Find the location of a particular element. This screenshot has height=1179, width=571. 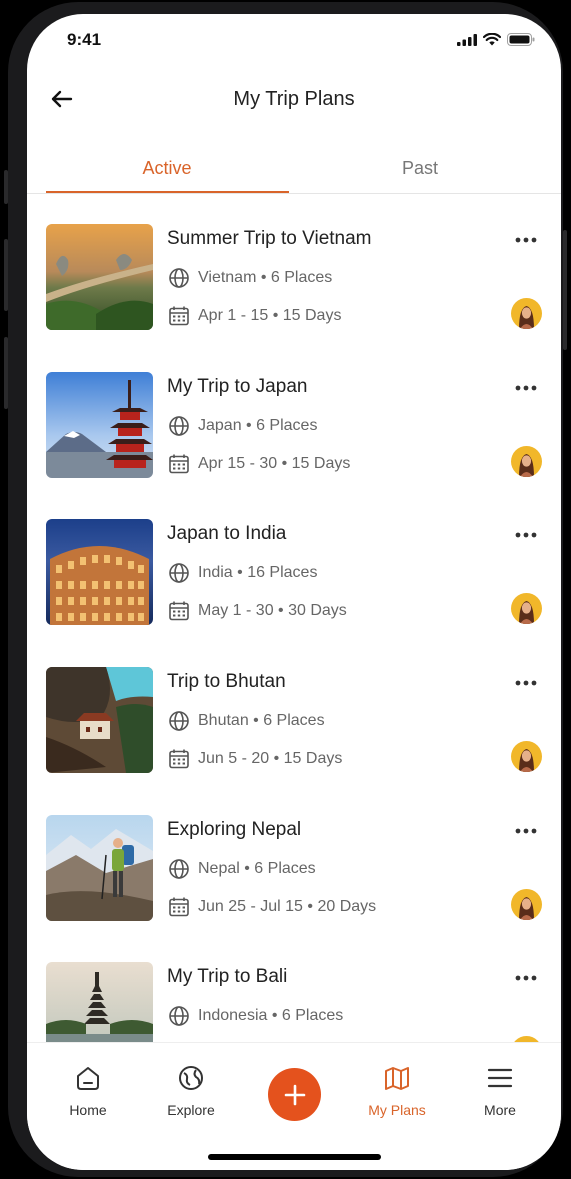

battery-icon is located at coordinates (521, 39).